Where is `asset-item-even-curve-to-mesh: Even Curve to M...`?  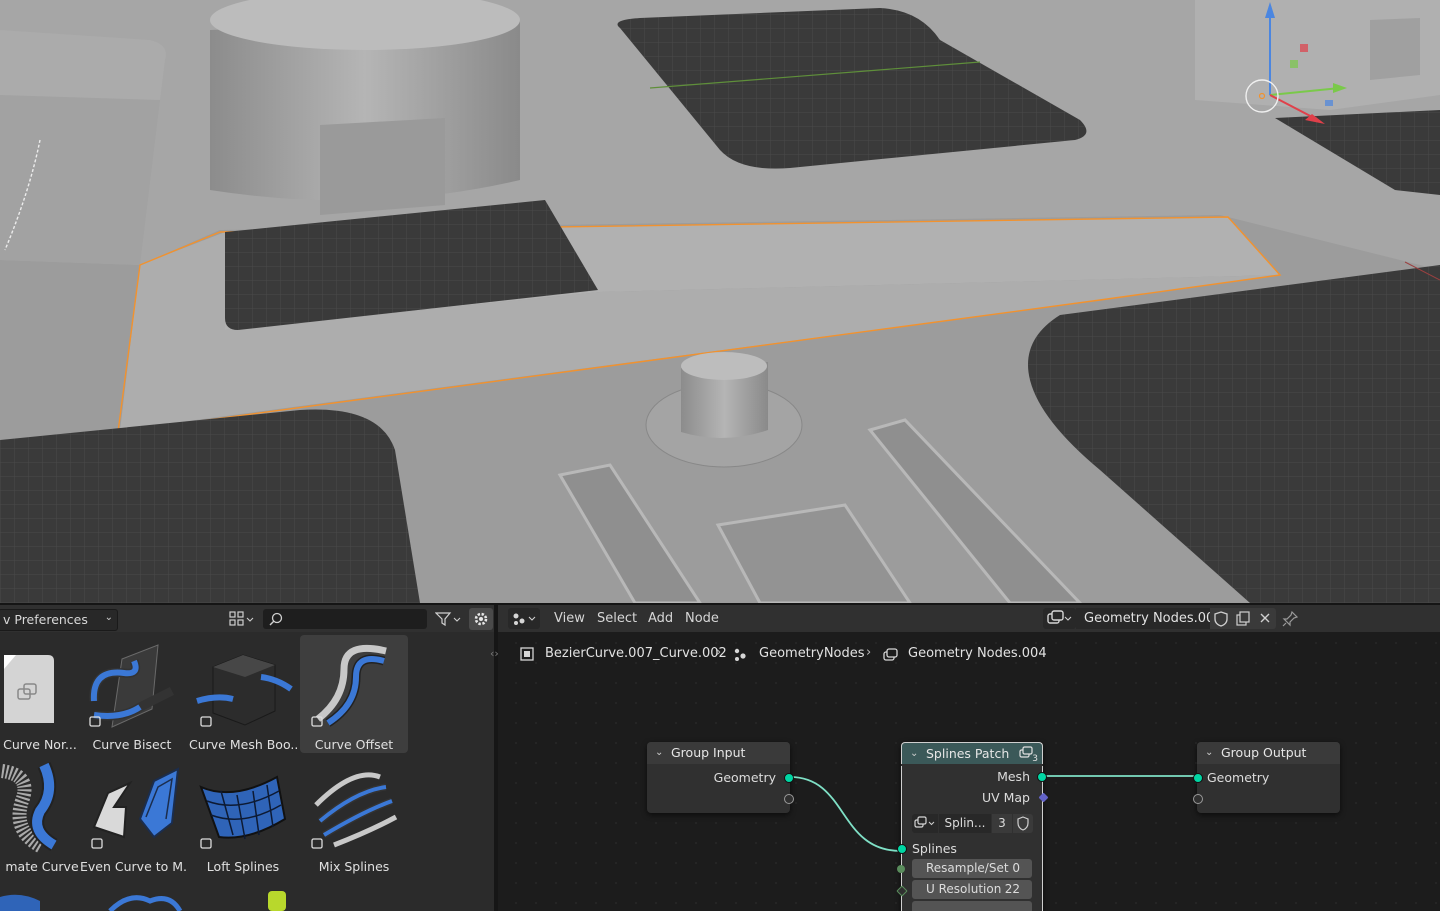 asset-item-even-curve-to-mesh: Even Curve to M... is located at coordinates (134, 816).